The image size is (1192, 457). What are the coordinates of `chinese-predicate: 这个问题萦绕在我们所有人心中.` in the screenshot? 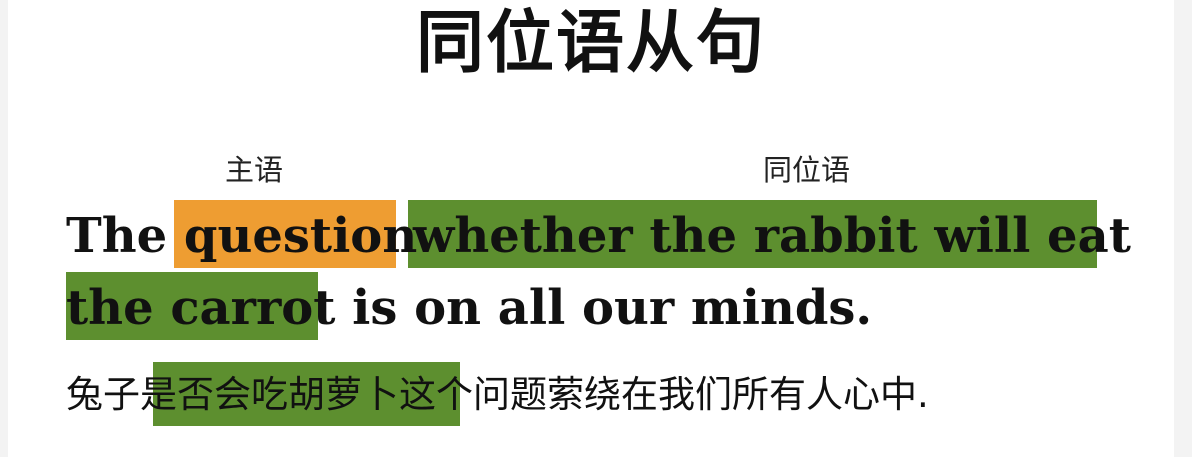 It's located at (664, 394).